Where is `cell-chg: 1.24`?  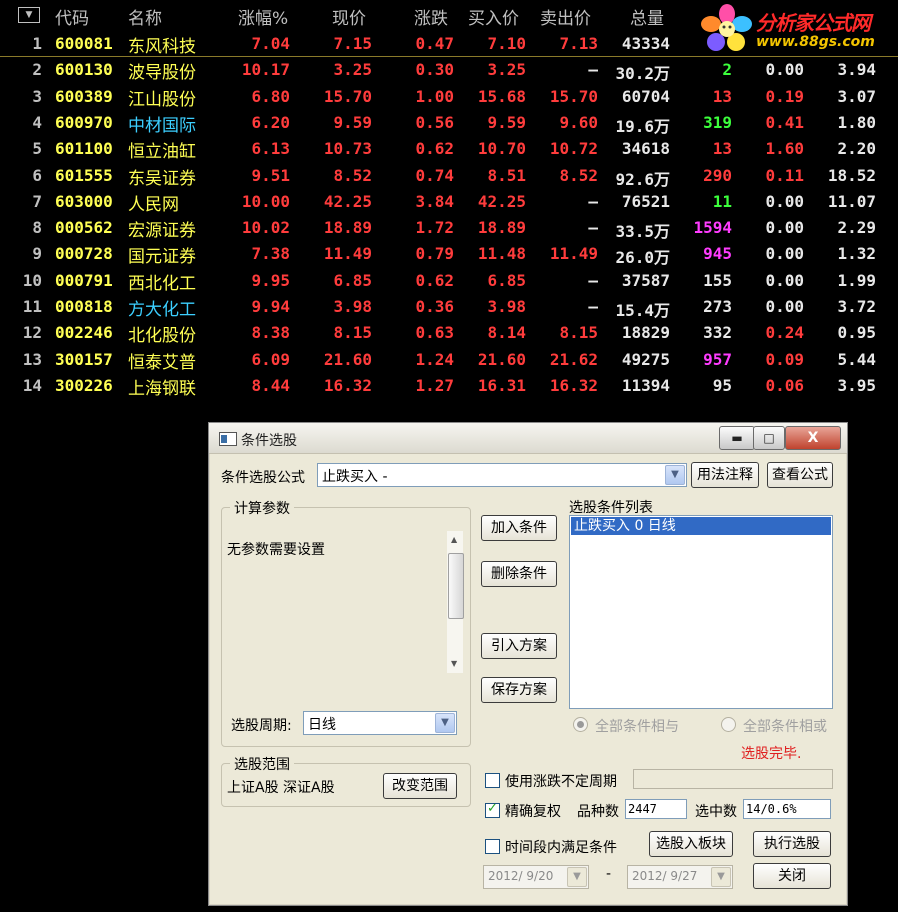 cell-chg: 1.24 is located at coordinates (434, 359).